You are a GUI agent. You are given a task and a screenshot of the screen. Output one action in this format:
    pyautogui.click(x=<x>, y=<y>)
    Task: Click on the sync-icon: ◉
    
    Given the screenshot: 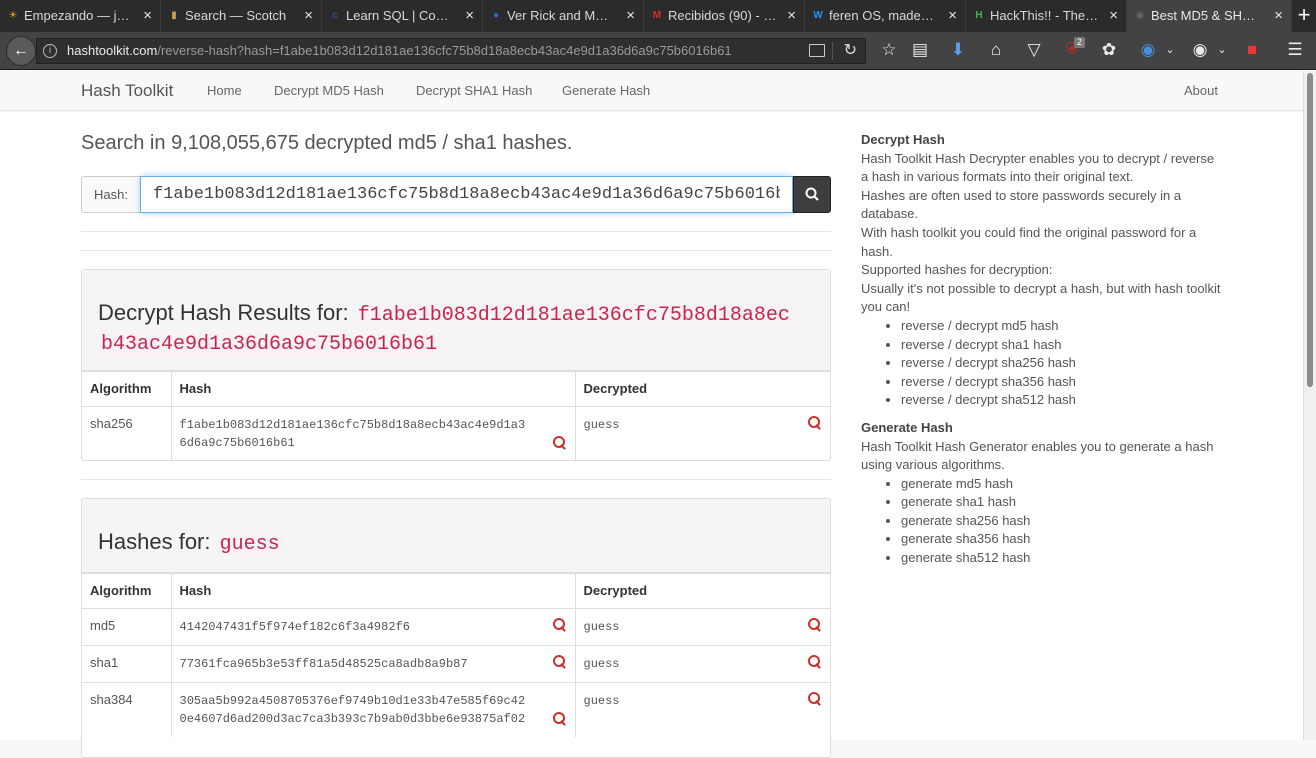 What is the action you would take?
    pyautogui.click(x=1148, y=50)
    